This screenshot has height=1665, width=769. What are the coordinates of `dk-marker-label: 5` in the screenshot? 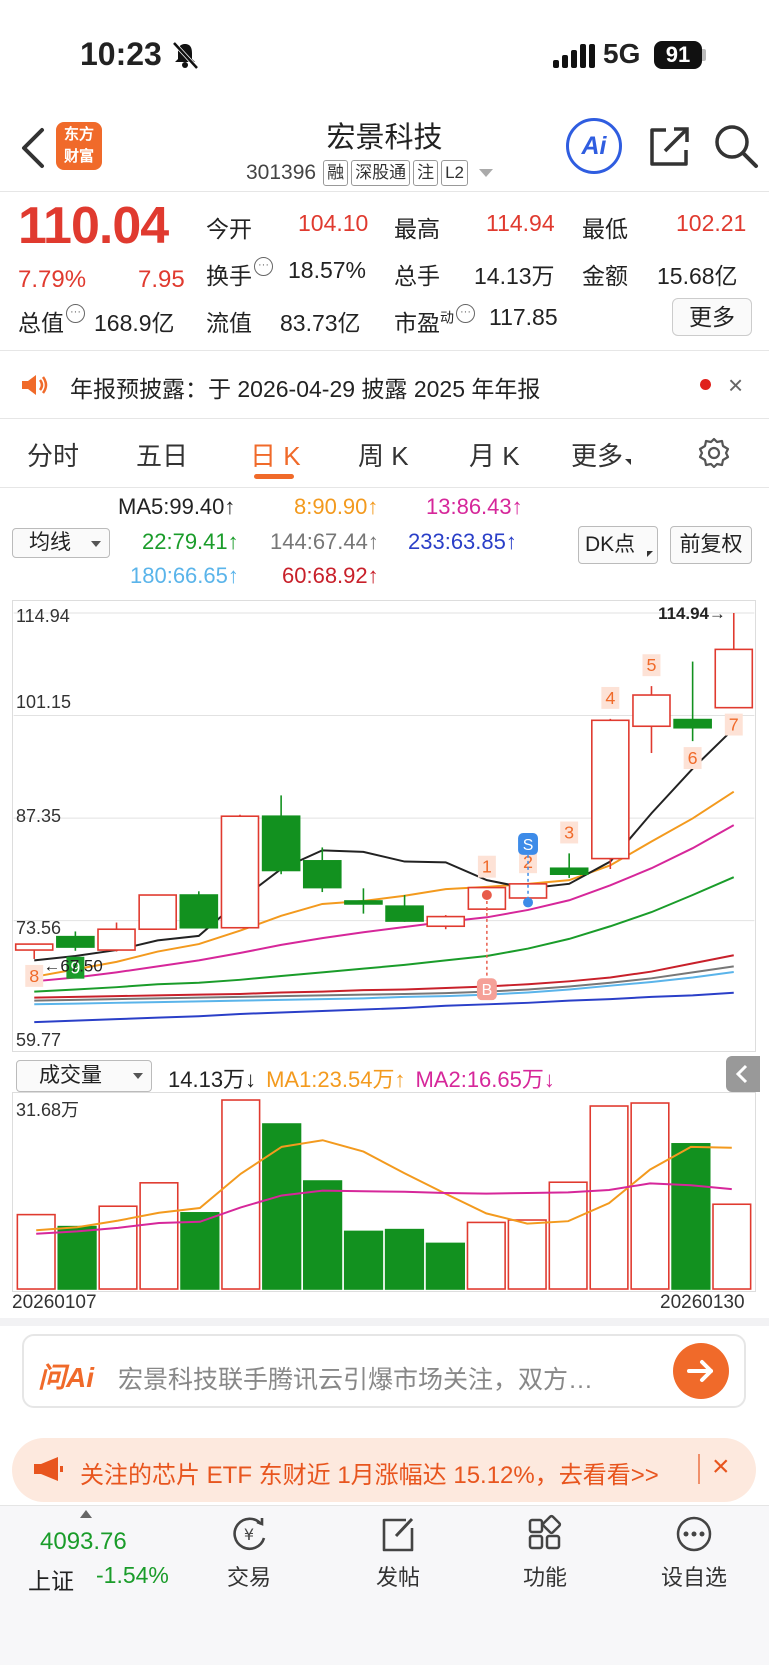 It's located at (651, 665).